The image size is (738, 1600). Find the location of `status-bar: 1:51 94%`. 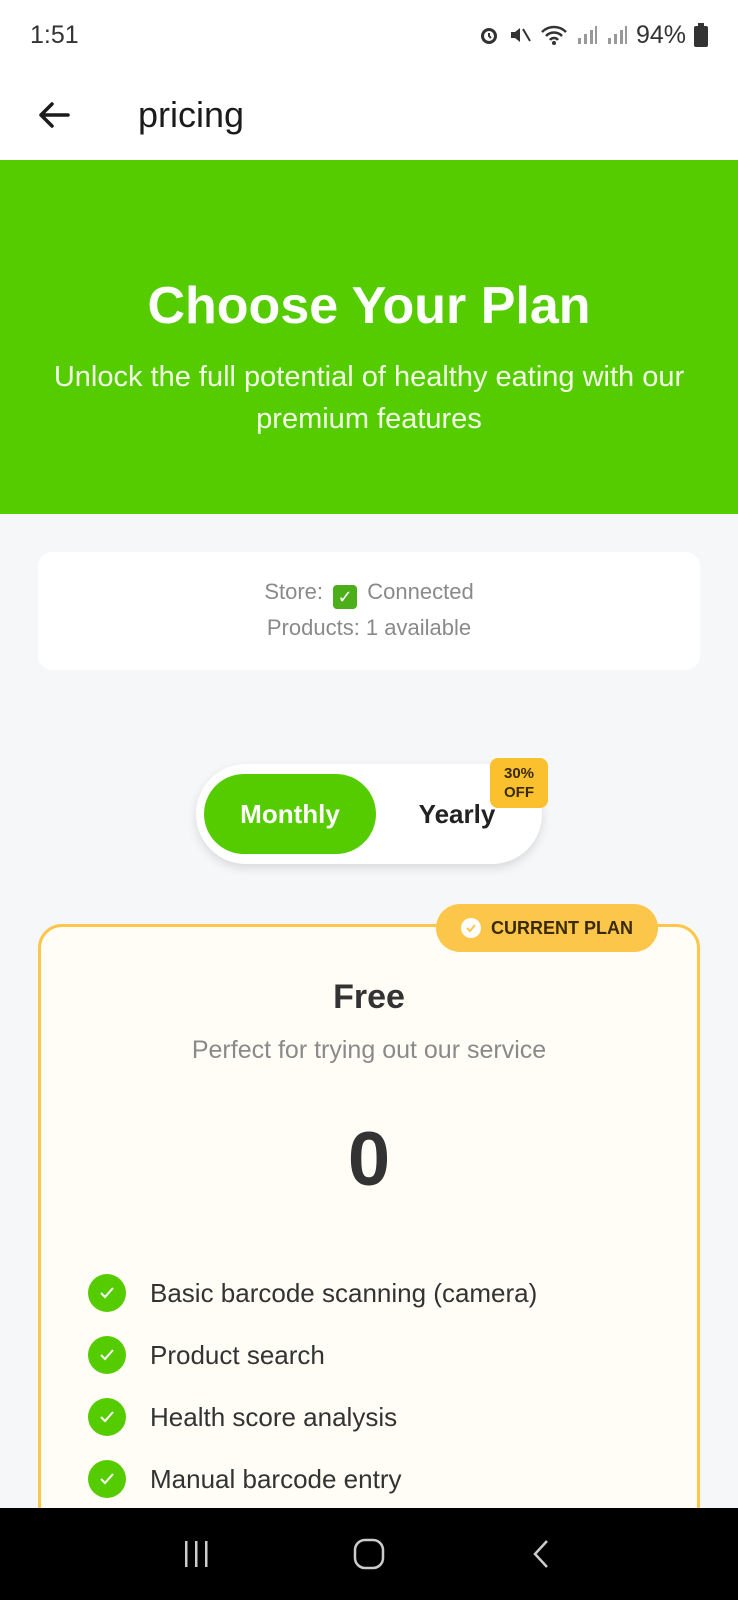

status-bar: 1:51 94% is located at coordinates (369, 35).